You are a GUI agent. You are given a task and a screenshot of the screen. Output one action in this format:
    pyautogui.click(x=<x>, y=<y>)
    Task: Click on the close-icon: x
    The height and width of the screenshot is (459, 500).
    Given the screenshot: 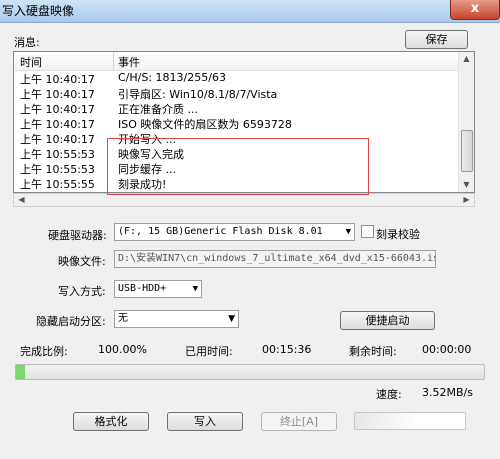 What is the action you would take?
    pyautogui.click(x=475, y=8)
    